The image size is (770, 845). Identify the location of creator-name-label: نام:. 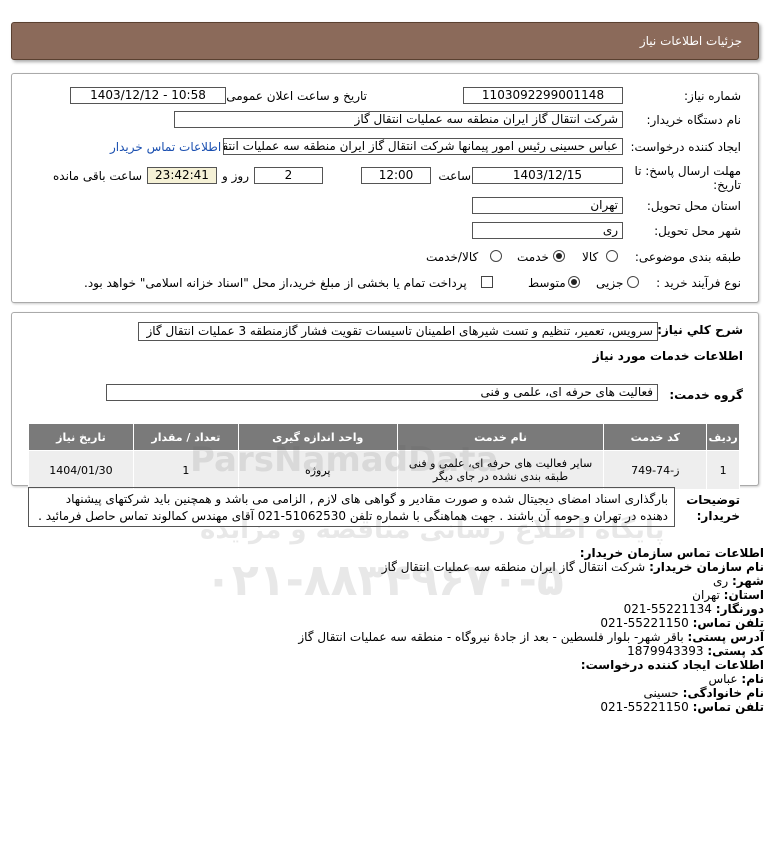
(752, 679).